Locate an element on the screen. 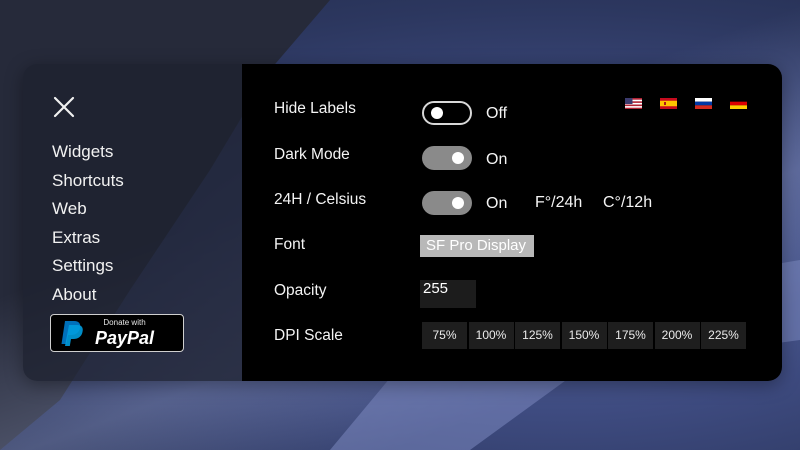 Image resolution: width=800 pixels, height=450 pixels. dark-mode-label: Dark Mode is located at coordinates (312, 154).